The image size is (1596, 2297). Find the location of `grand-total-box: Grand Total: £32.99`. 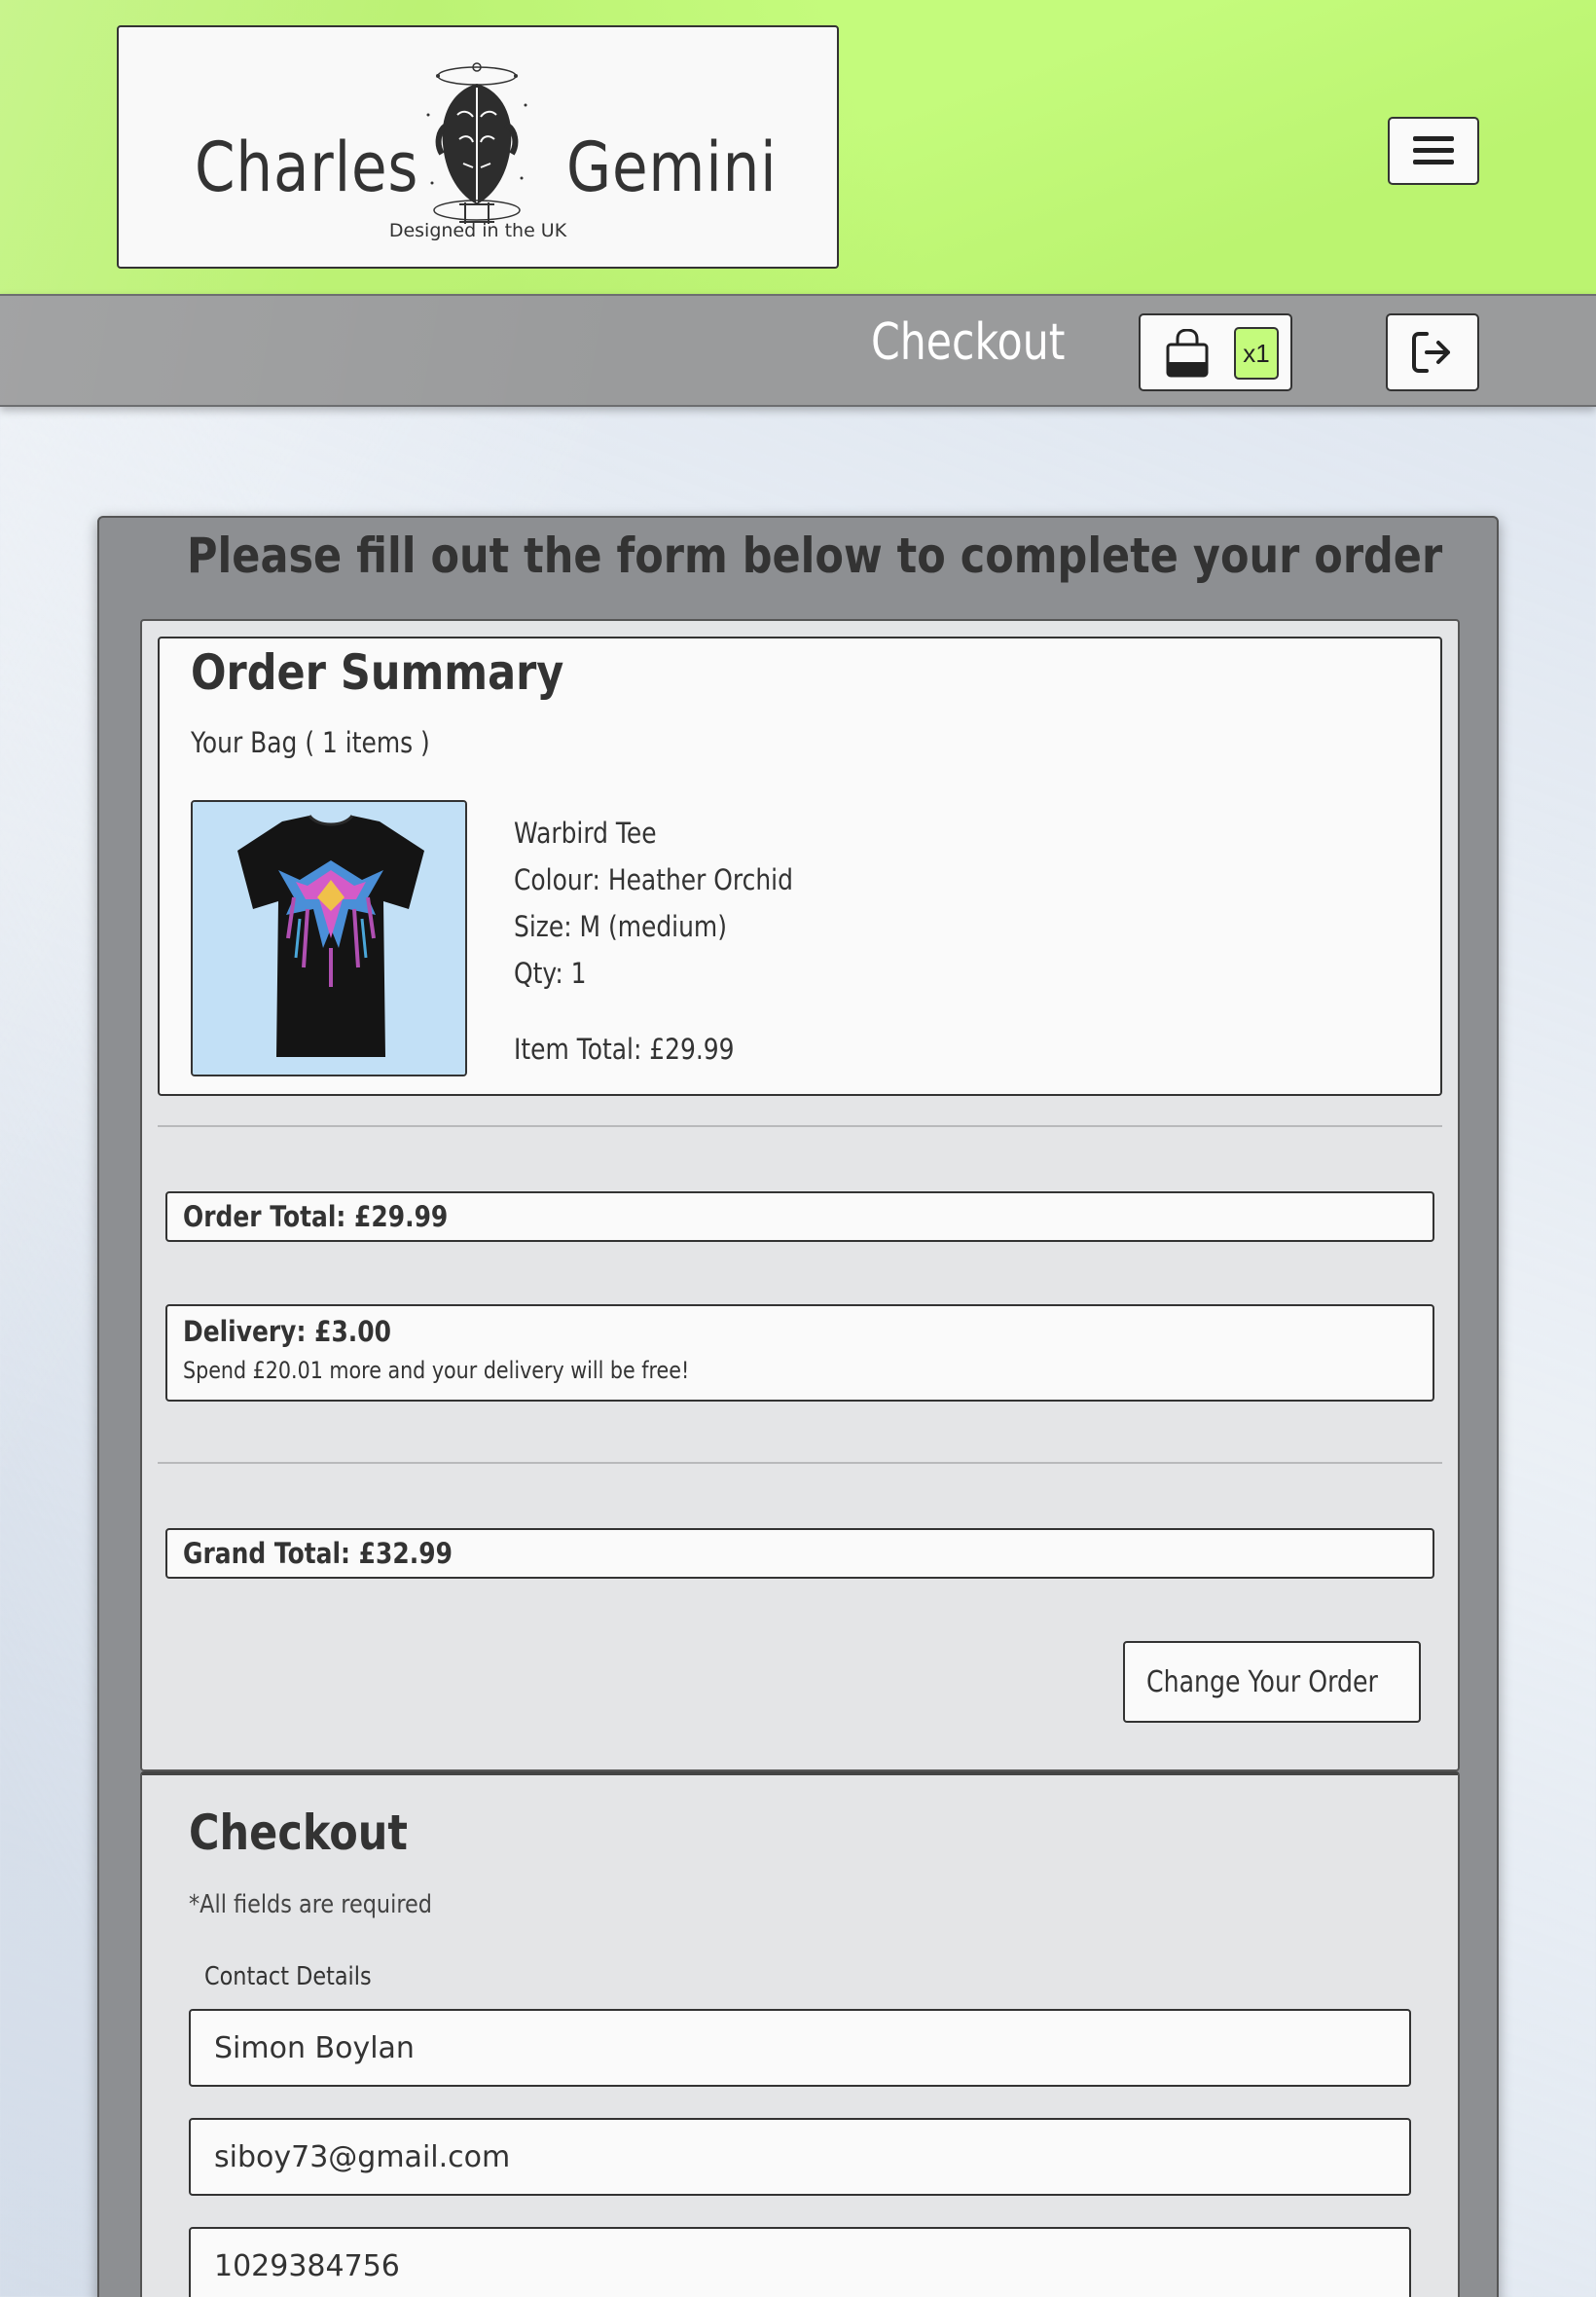

grand-total-box: Grand Total: £32.99 is located at coordinates (800, 1553).